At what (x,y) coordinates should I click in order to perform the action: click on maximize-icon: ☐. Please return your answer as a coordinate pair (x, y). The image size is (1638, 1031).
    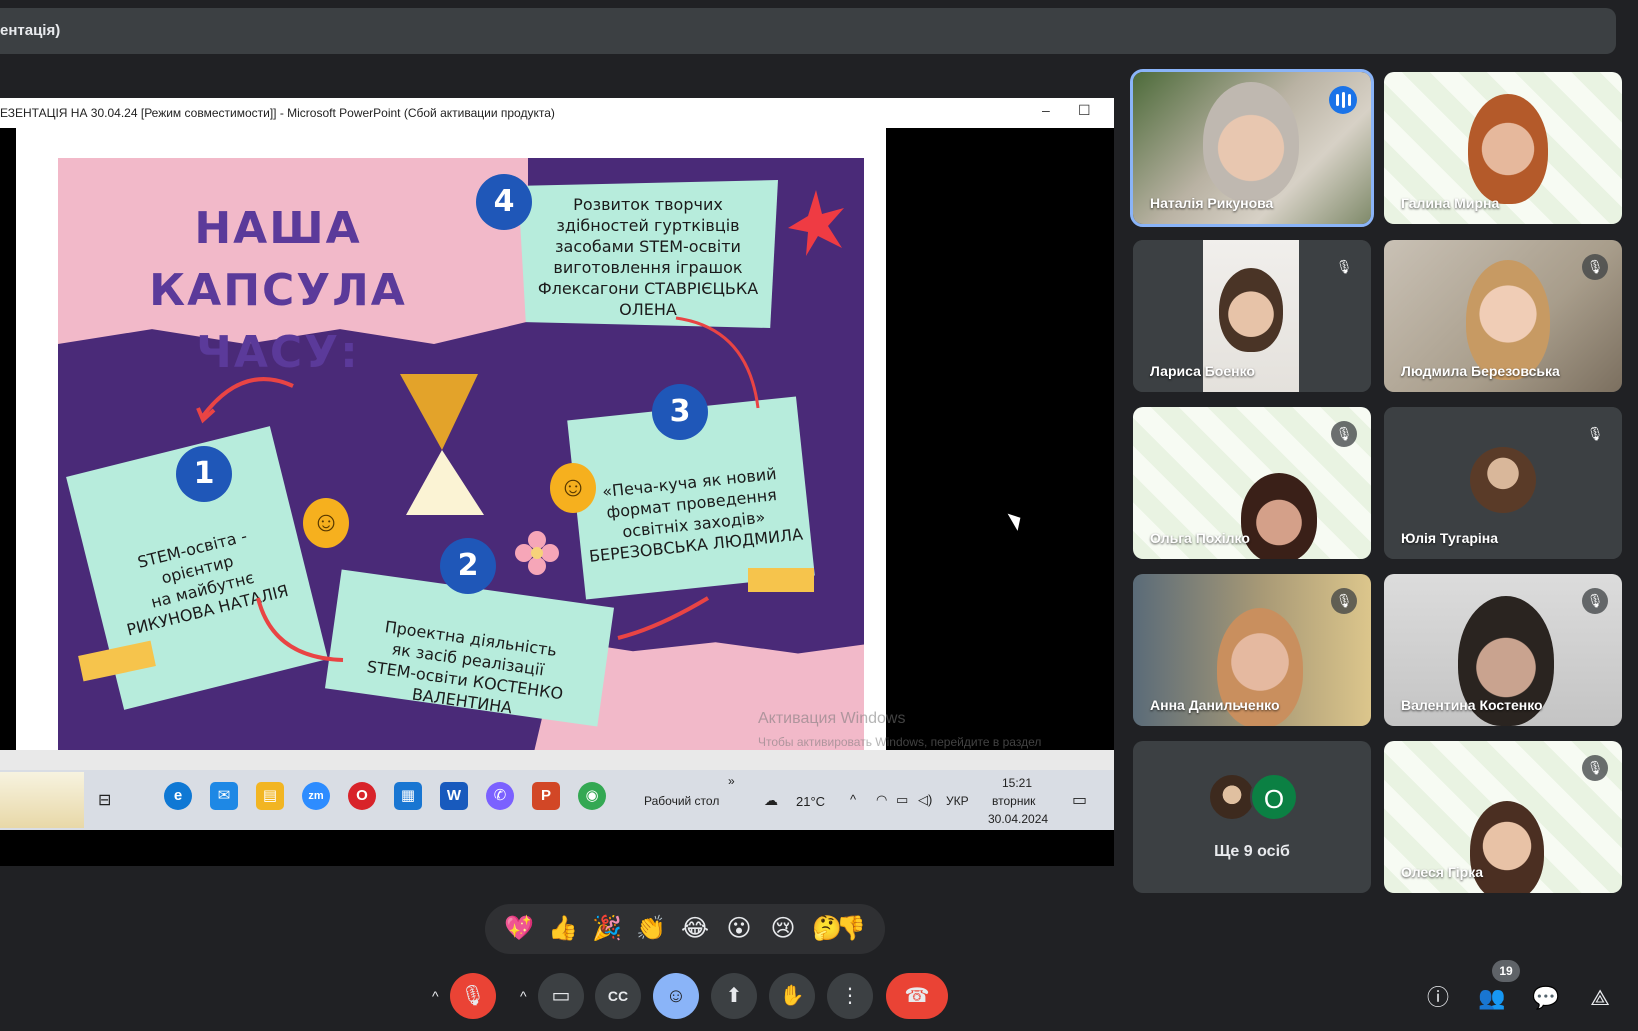
    Looking at the image, I should click on (1084, 110).